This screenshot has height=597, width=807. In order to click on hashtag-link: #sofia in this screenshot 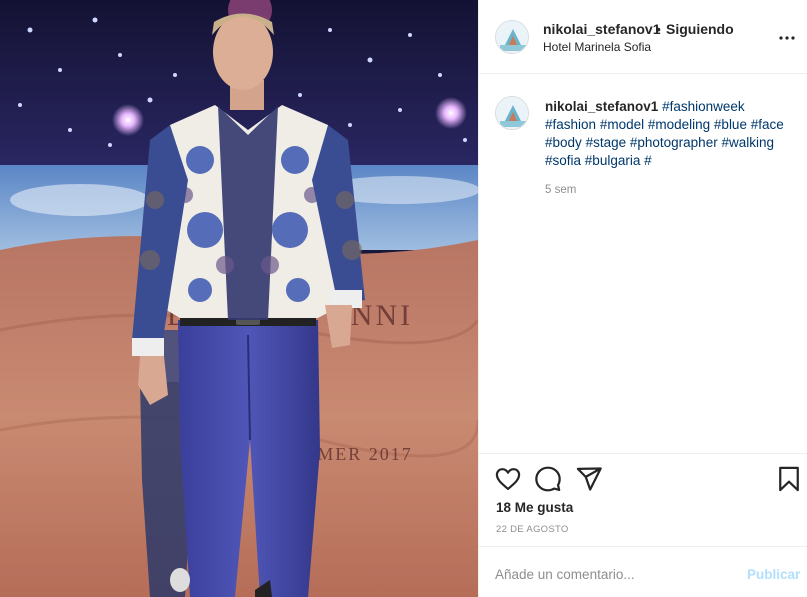, I will do `click(563, 160)`.